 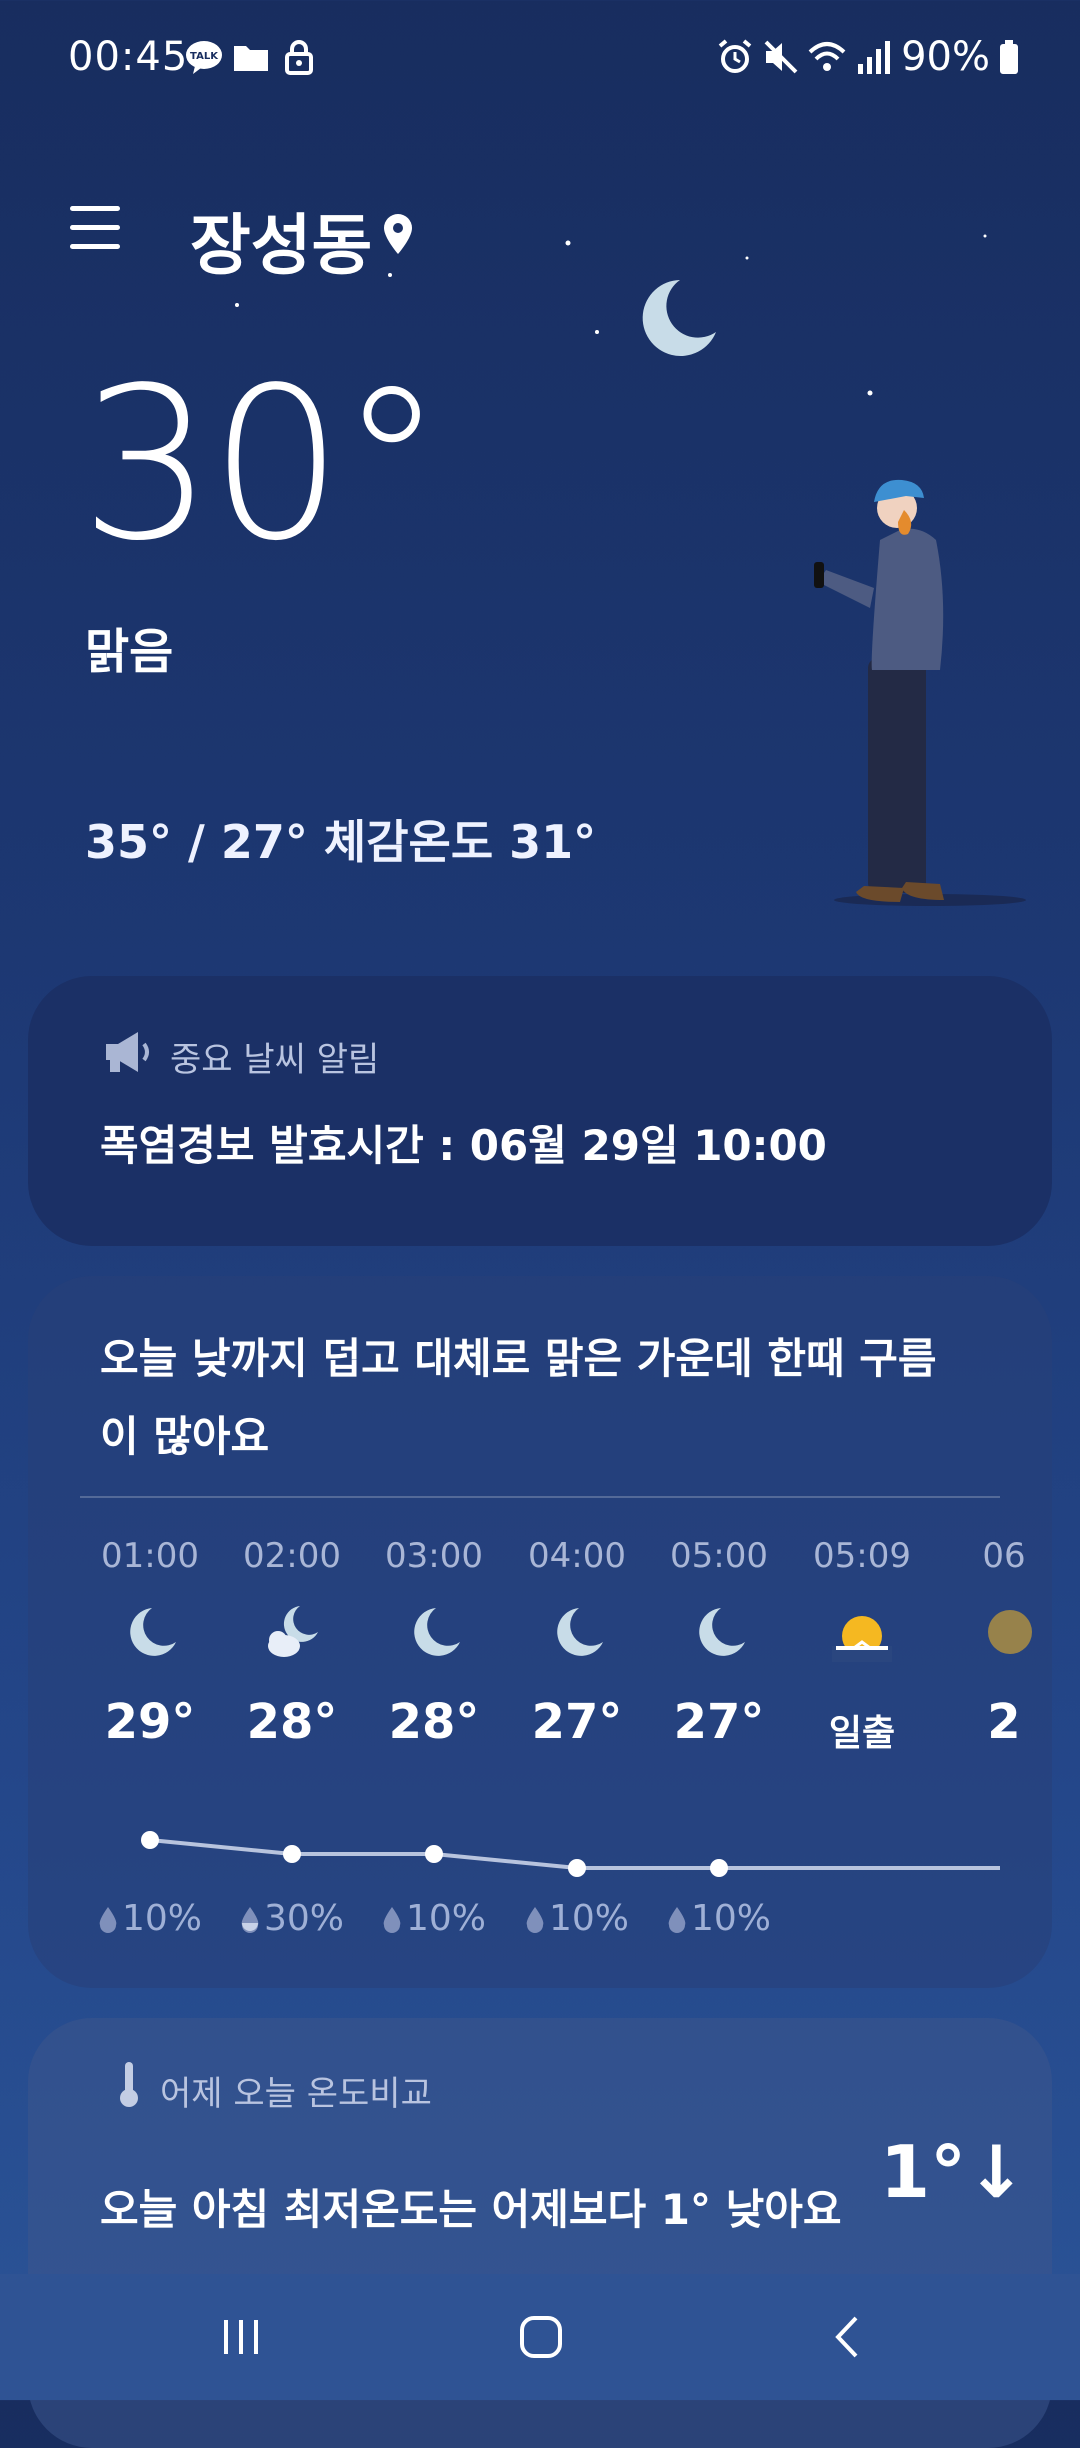 What do you see at coordinates (577, 1556) in the screenshot?
I see `hour-time: 04:00` at bounding box center [577, 1556].